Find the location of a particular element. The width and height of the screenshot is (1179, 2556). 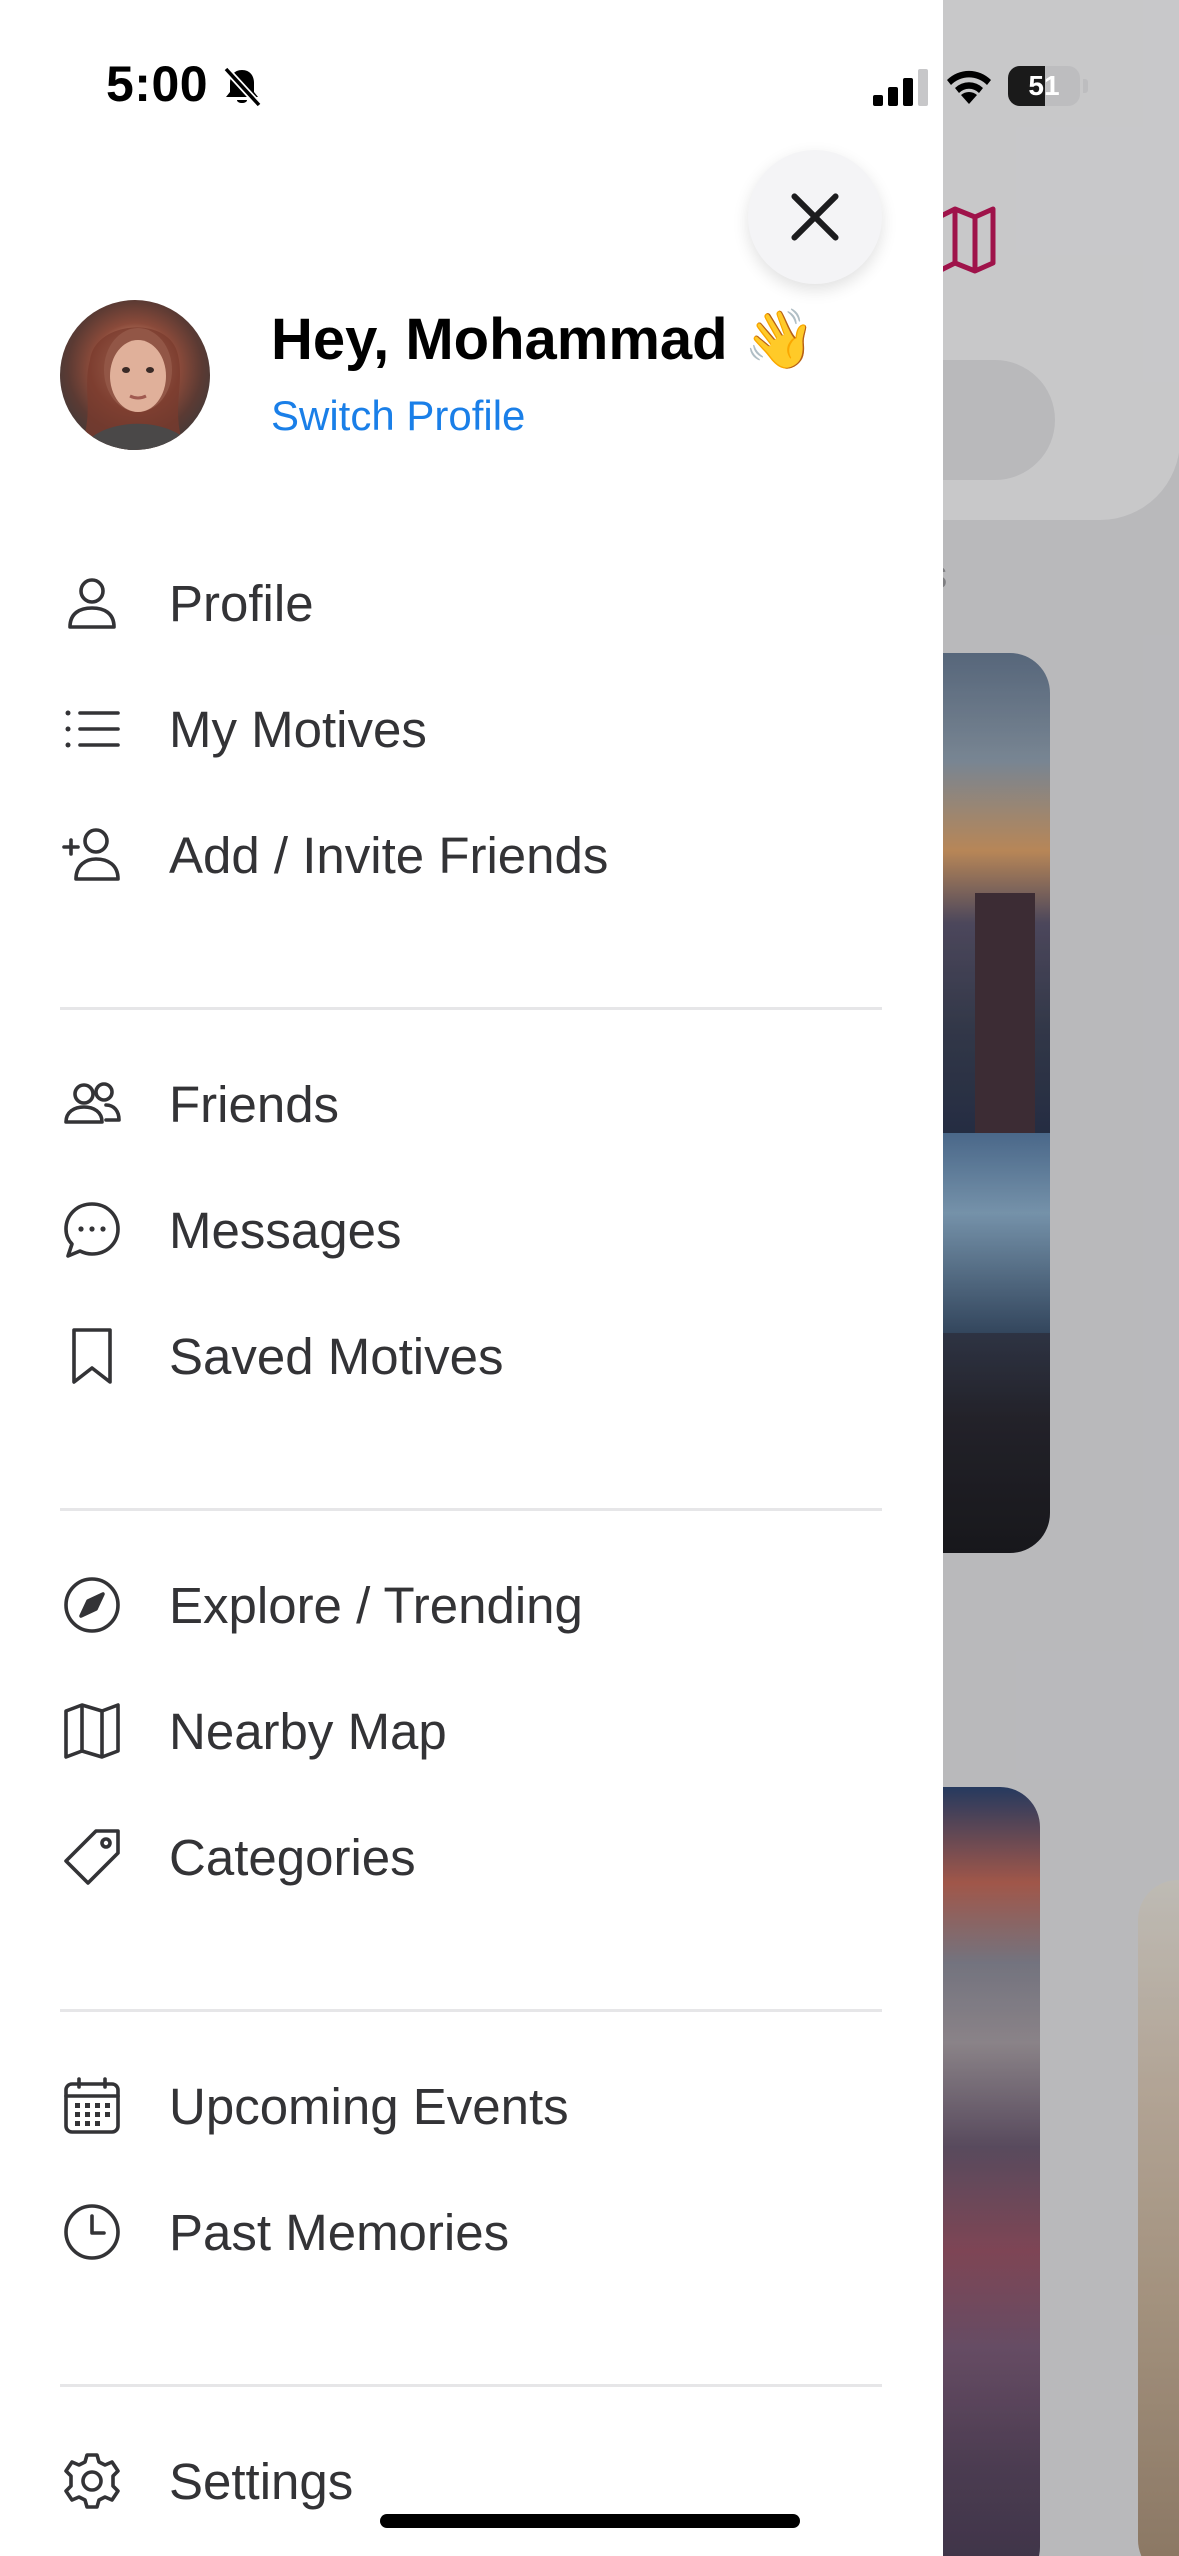

menu-item-label: Nearby Map is located at coordinates (308, 1731).